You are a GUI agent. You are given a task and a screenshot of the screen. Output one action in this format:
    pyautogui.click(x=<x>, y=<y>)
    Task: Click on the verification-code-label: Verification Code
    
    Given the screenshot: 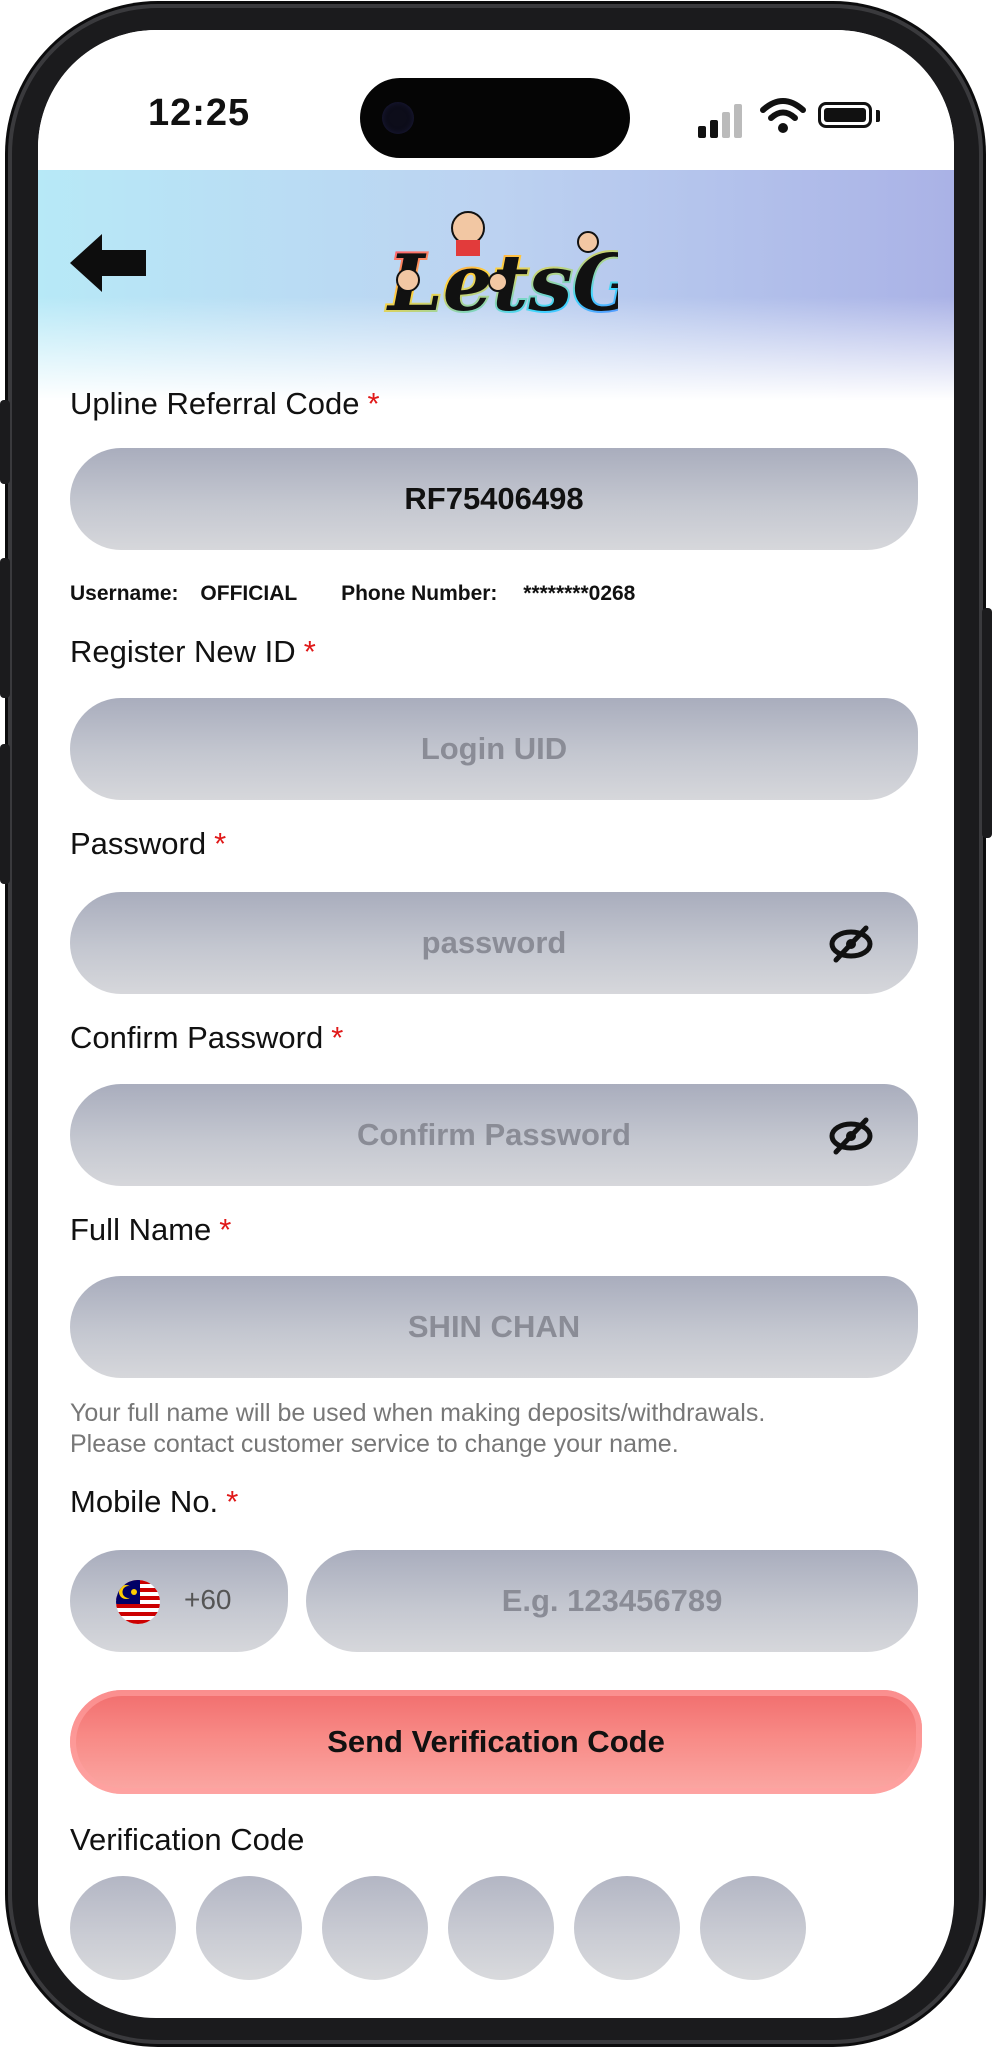 What is the action you would take?
    pyautogui.click(x=187, y=1839)
    